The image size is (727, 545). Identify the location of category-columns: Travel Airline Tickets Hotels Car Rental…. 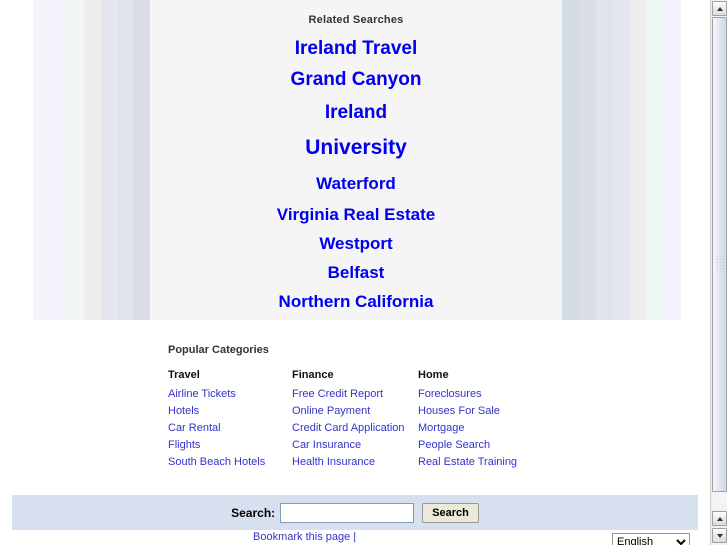
(378, 420).